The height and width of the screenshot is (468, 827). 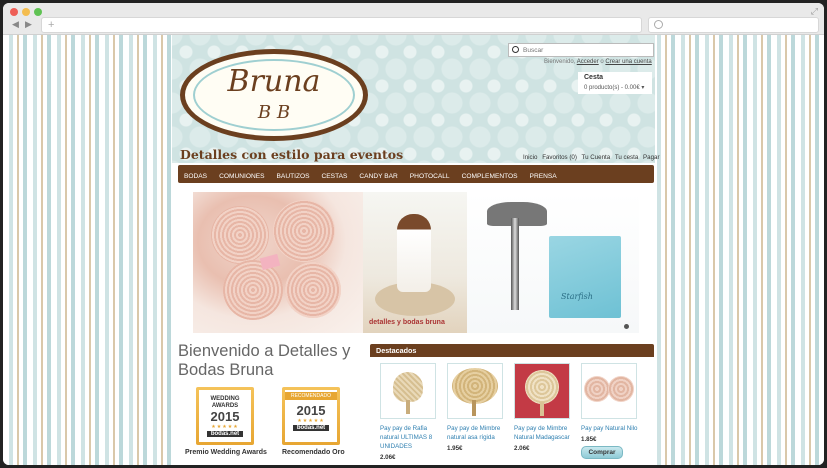 What do you see at coordinates (341, 25) in the screenshot?
I see `address-bar: +` at bounding box center [341, 25].